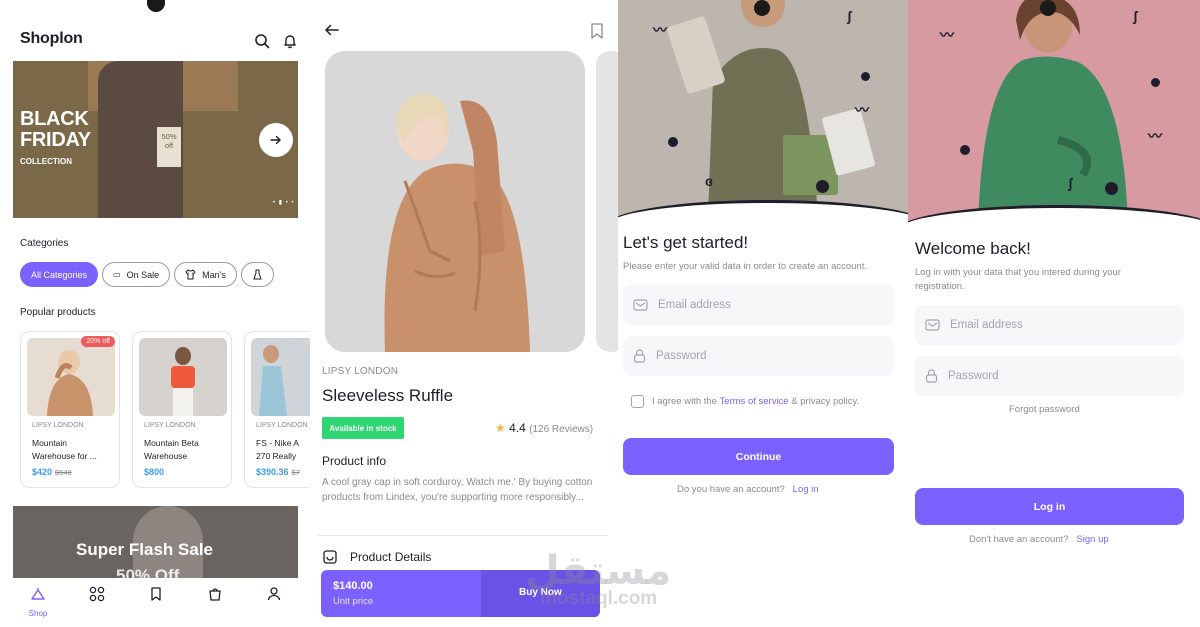 This screenshot has height=627, width=1200. I want to click on black-friday-banner: 50% off BLACK FRIDAY COLLECTION • ▮ • •, so click(155, 139).